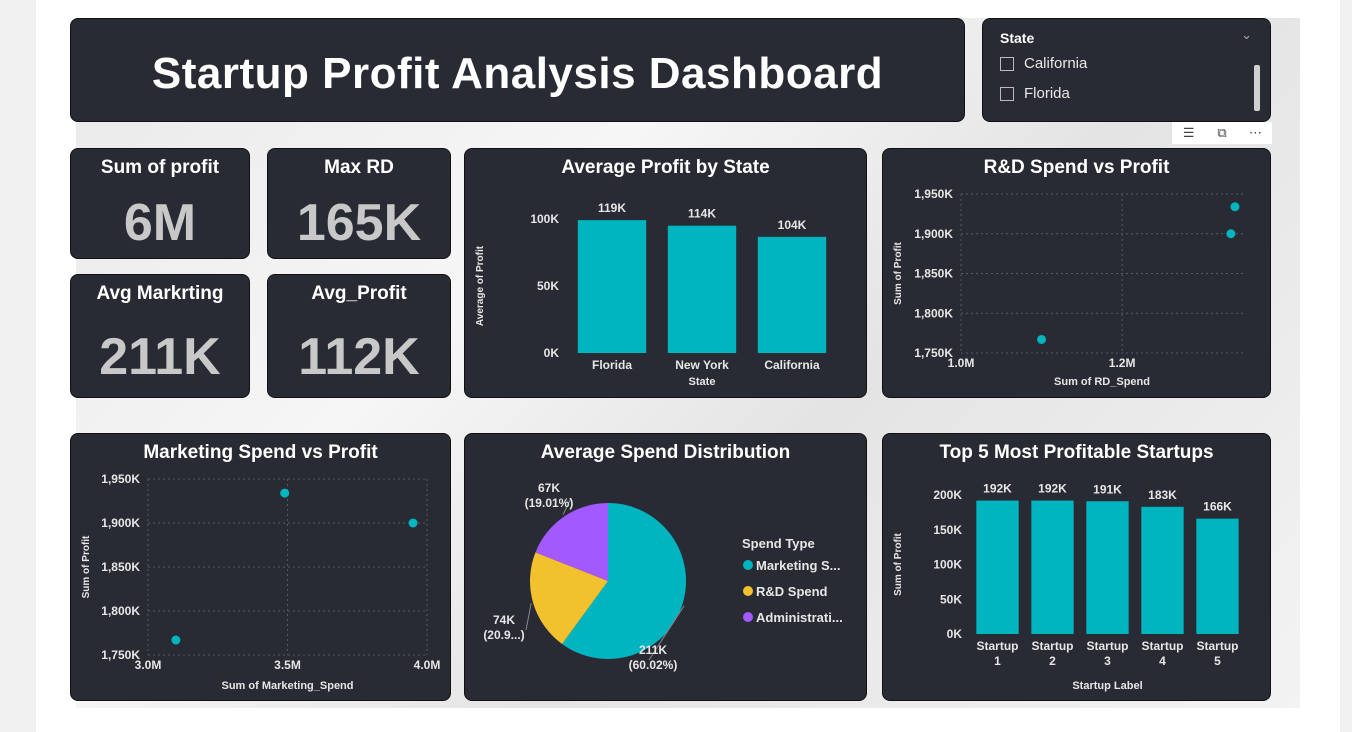  I want to click on slicer-scrollbar, so click(1257, 88).